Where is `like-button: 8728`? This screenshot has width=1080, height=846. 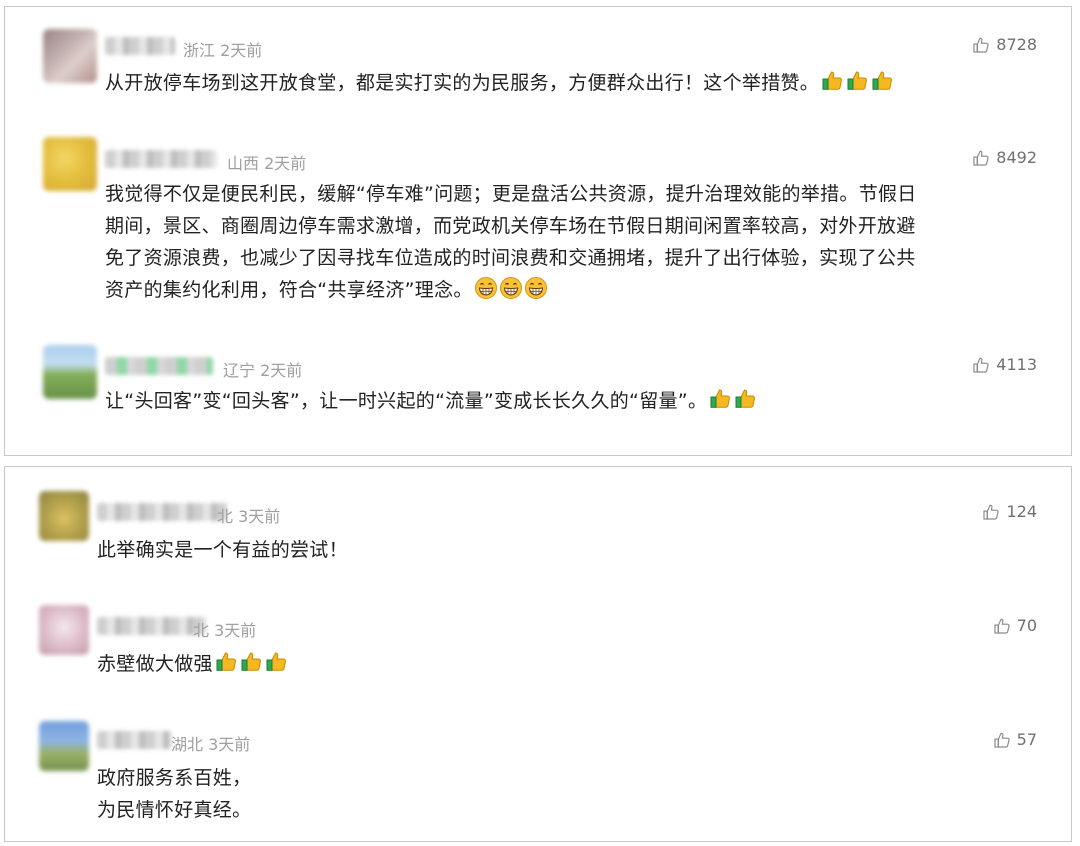 like-button: 8728 is located at coordinates (1004, 44).